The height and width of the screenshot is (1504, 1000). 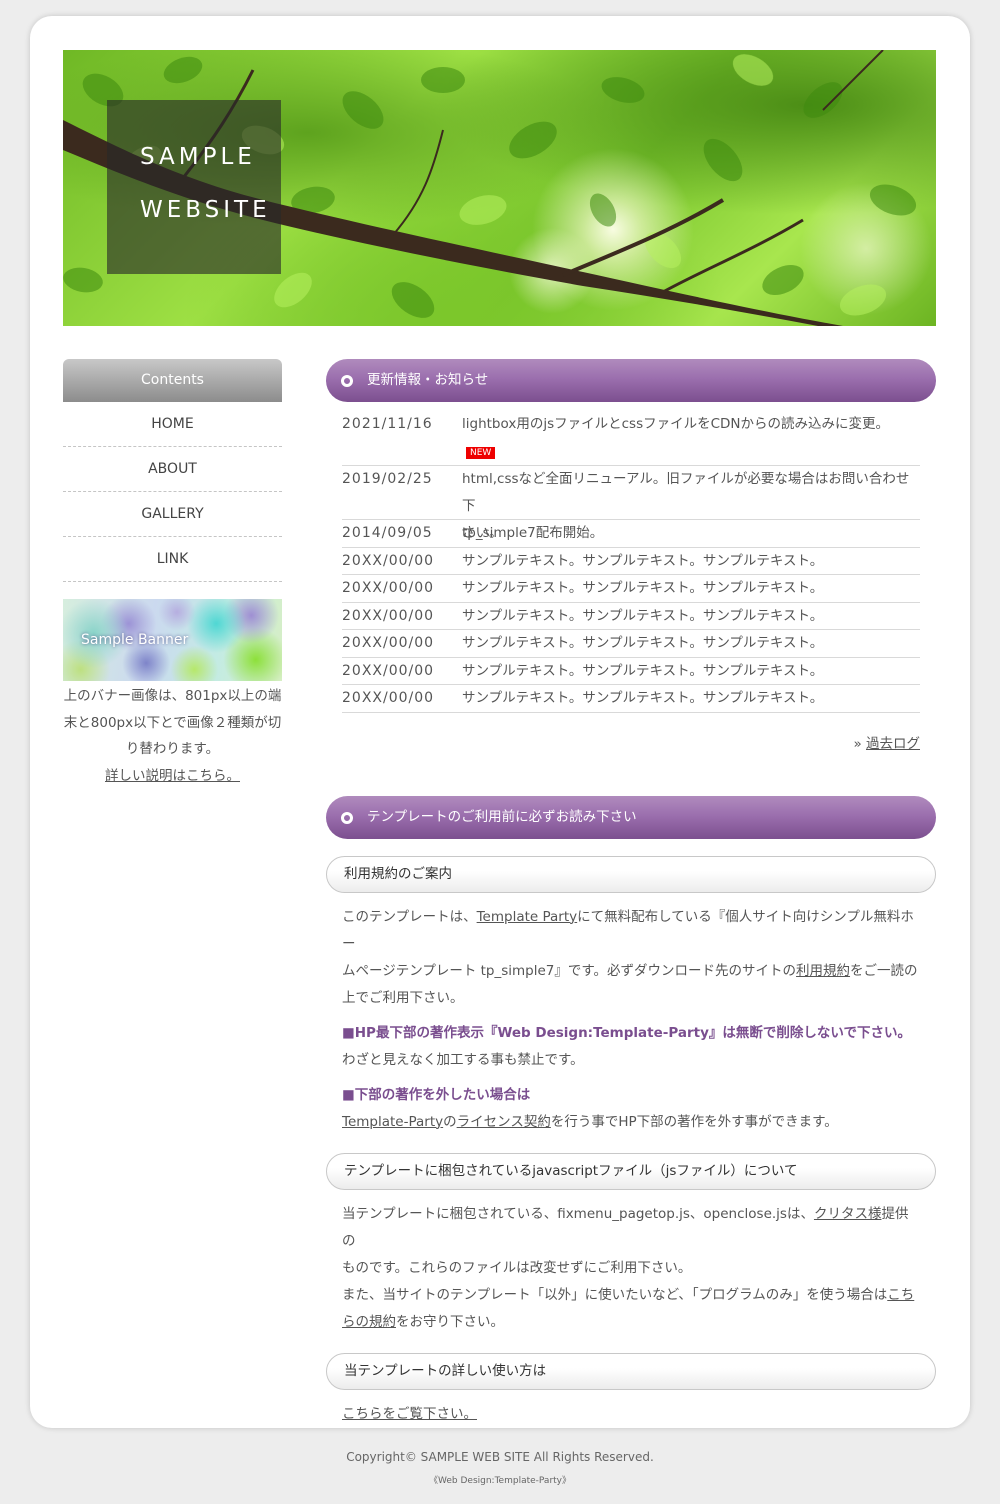 What do you see at coordinates (205, 210) in the screenshot?
I see `logo-line-2: WEBSITE` at bounding box center [205, 210].